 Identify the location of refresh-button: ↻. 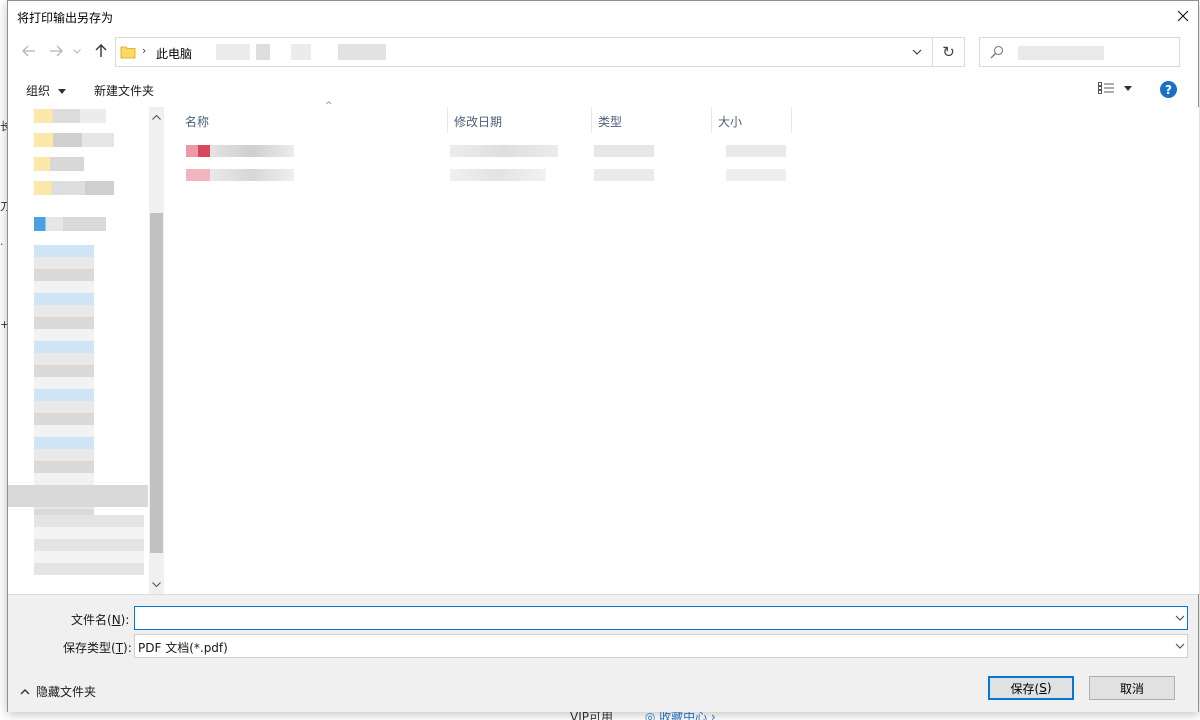
(949, 52).